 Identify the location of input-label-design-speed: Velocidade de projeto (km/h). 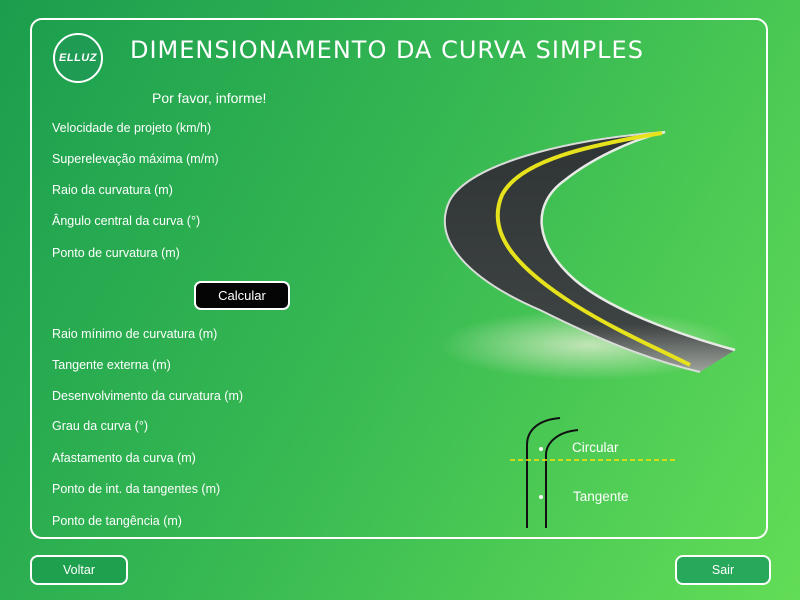
(131, 128).